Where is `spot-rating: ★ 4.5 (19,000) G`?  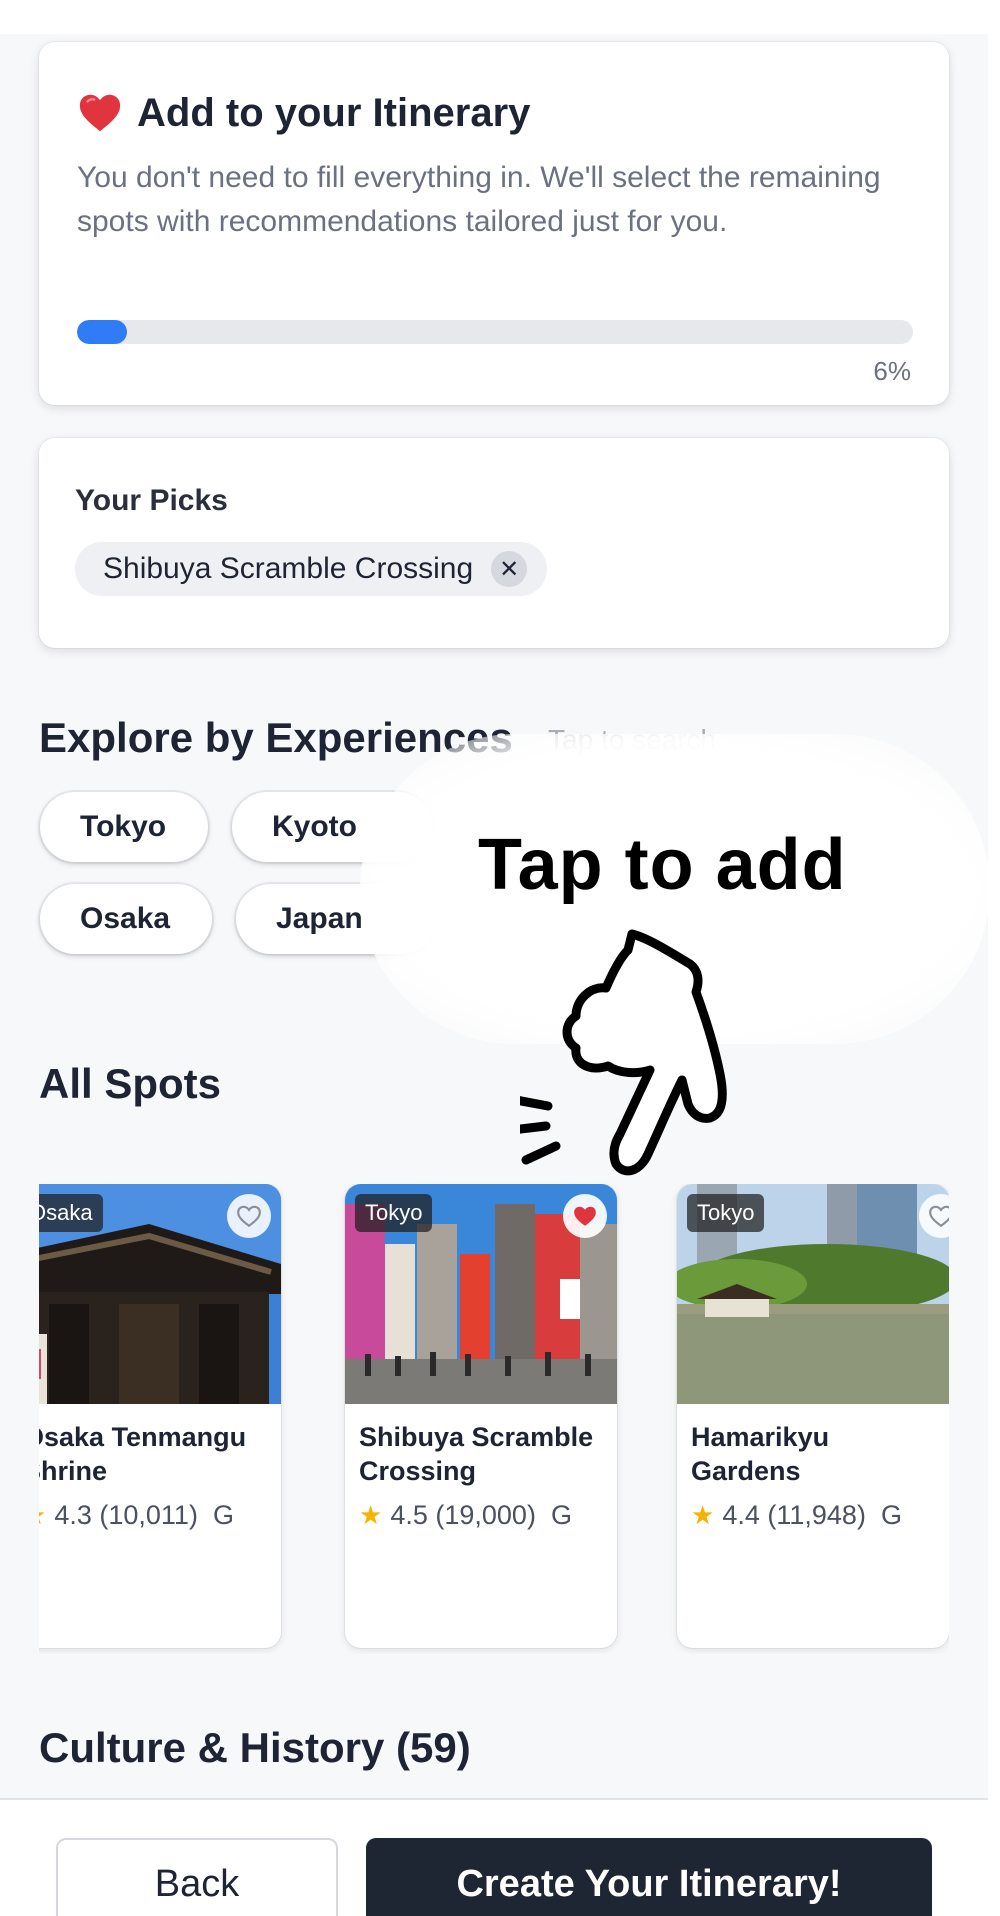
spot-rating: ★ 4.5 (19,000) G is located at coordinates (465, 1515).